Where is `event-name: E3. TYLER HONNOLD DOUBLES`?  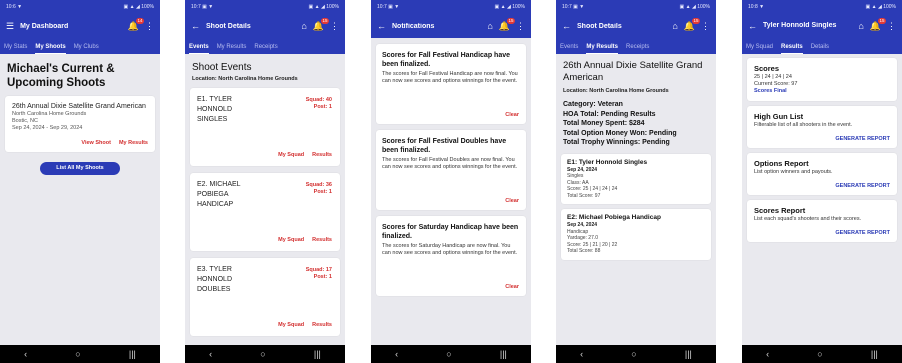 event-name: E3. TYLER HONNOLD DOUBLES is located at coordinates (215, 279).